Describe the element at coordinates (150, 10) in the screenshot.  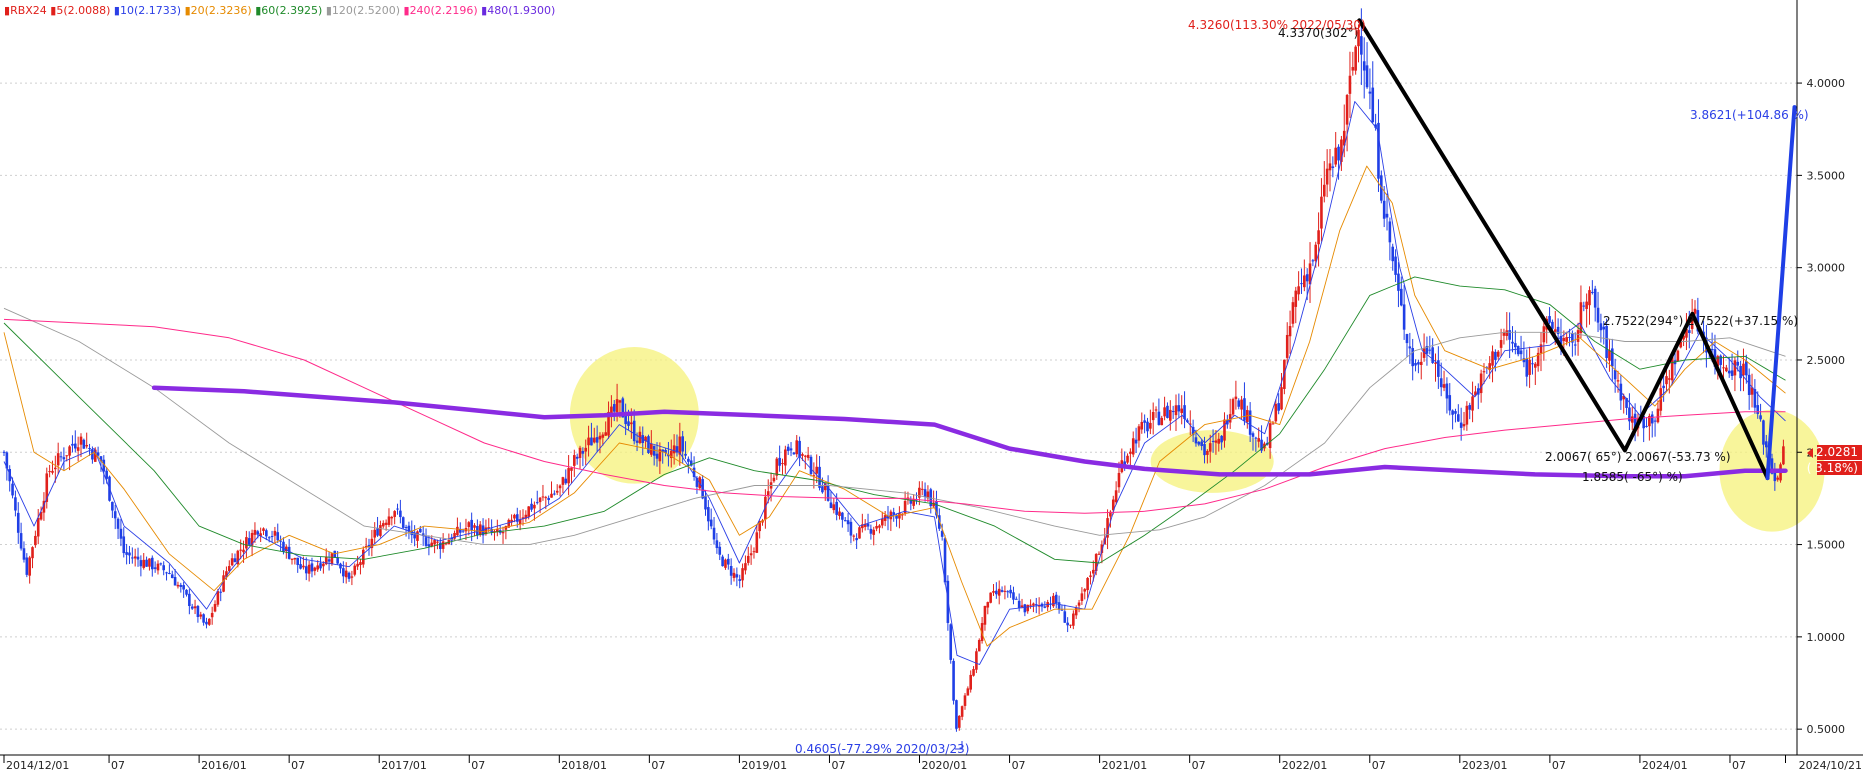
I see `legend-item: 10(2.1733)` at that location.